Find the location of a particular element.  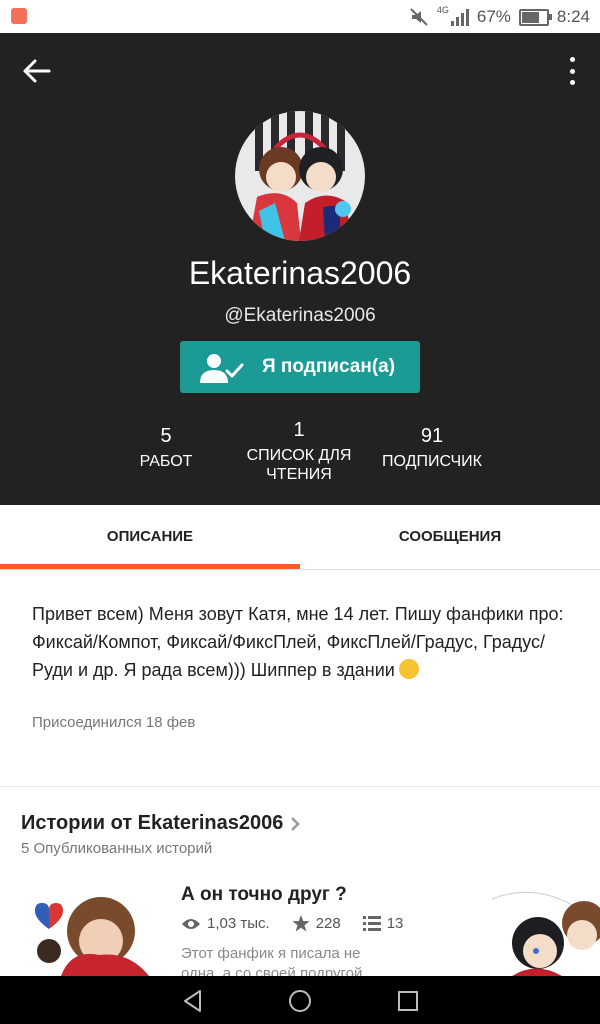

profile-handle: @Ekaterinas2006 is located at coordinates (300, 315).